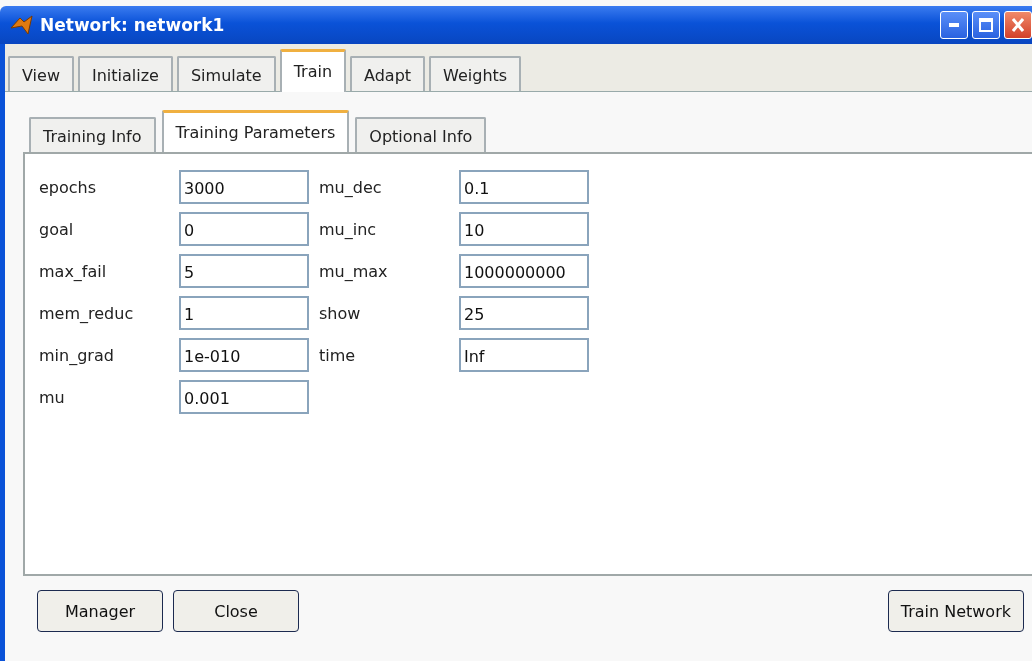  What do you see at coordinates (313, 70) in the screenshot?
I see `tab: Train` at bounding box center [313, 70].